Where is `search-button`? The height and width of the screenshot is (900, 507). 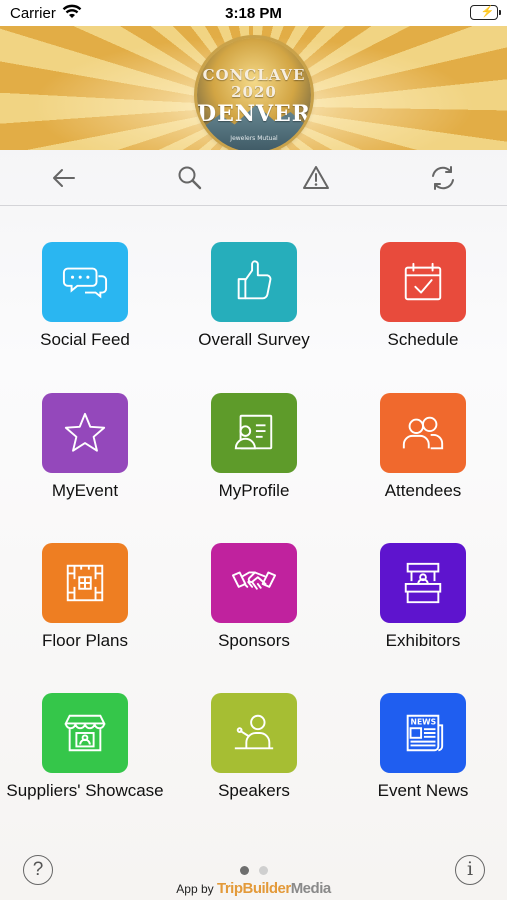
search-button is located at coordinates (190, 178).